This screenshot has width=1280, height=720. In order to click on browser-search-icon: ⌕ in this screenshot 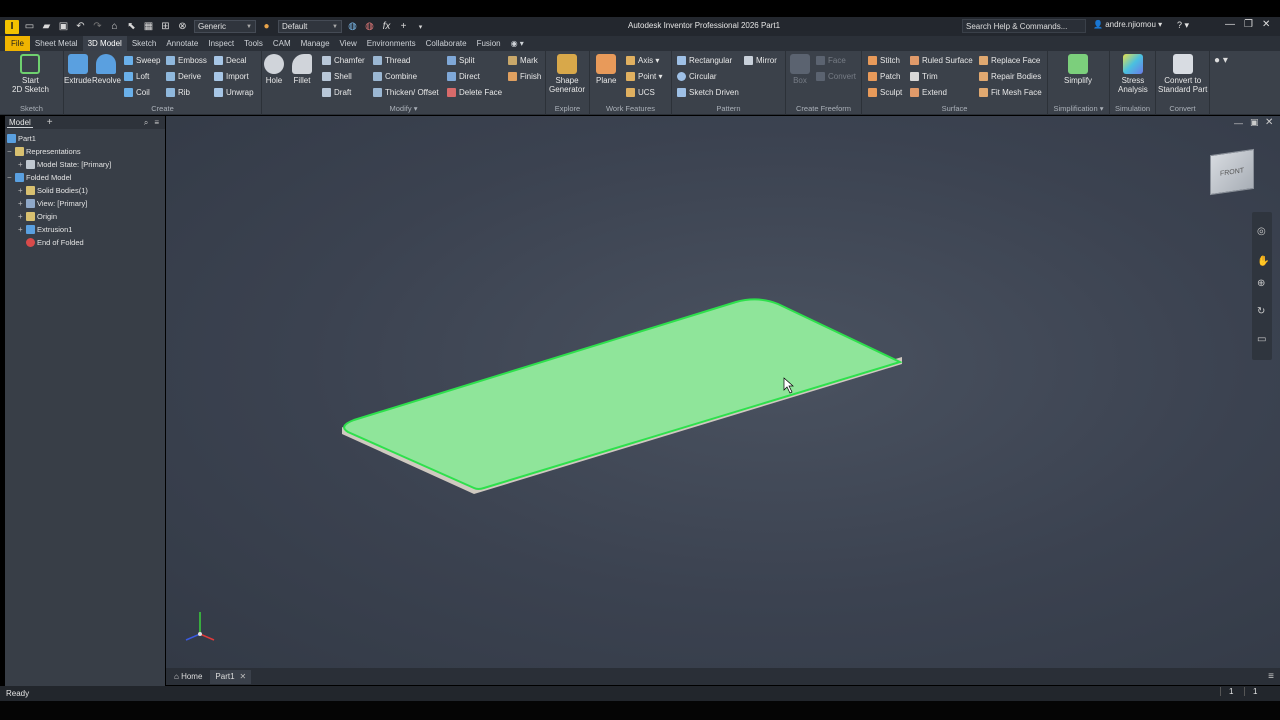, I will do `click(146, 123)`.